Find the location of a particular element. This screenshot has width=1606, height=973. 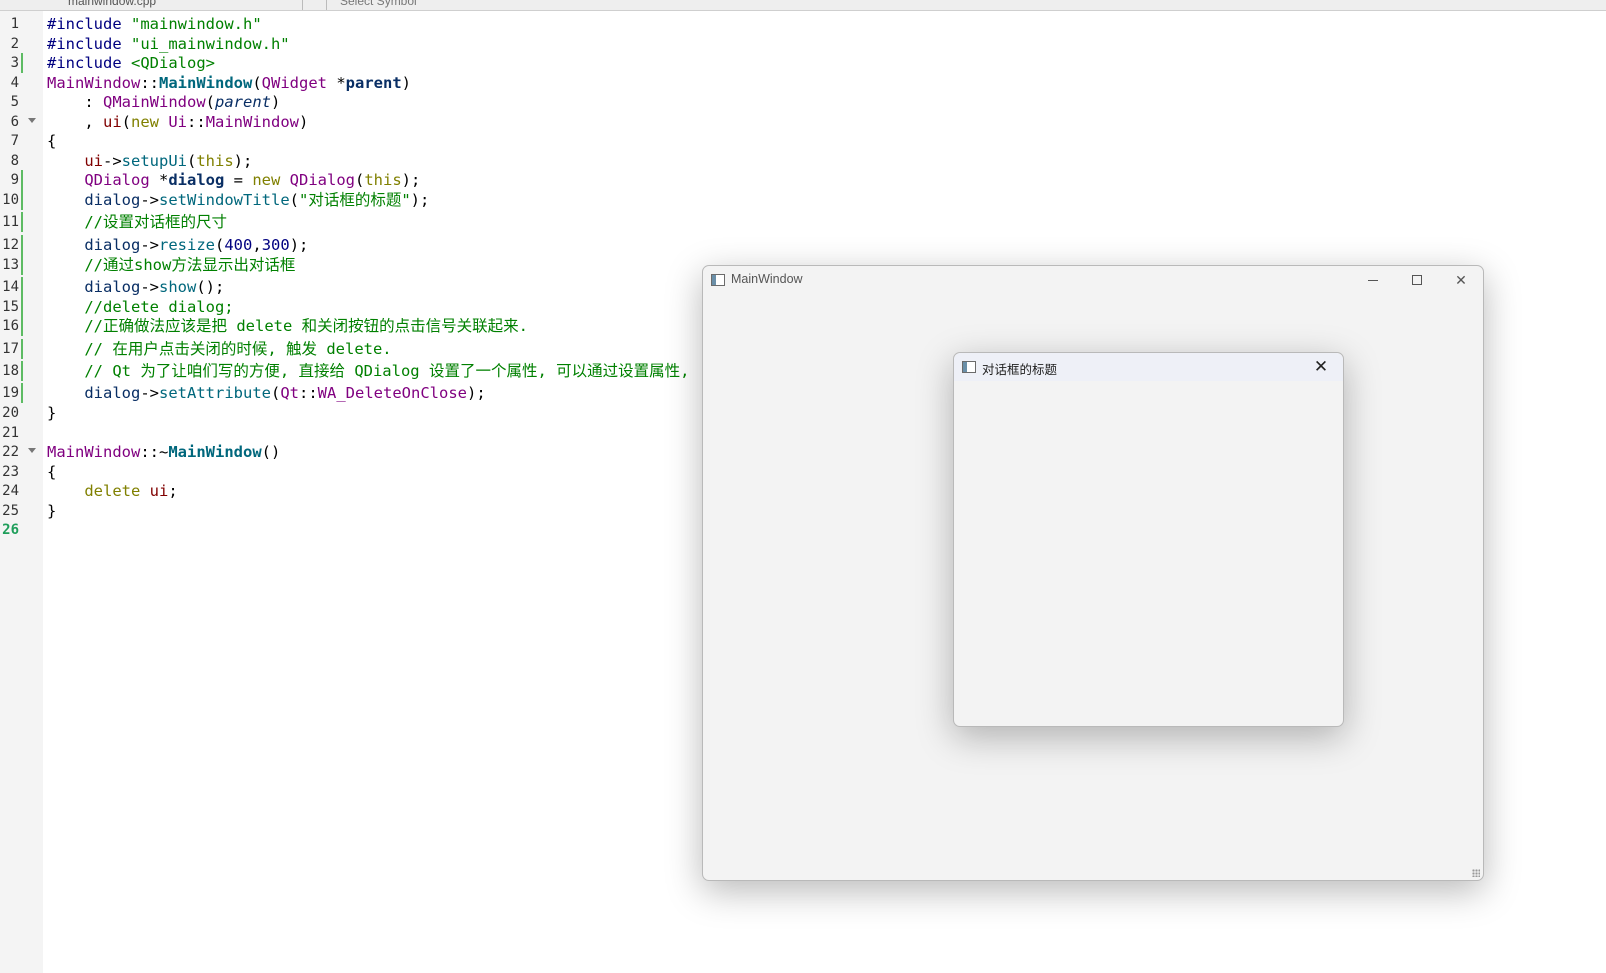

gutter-line: 13 is located at coordinates (21, 265).